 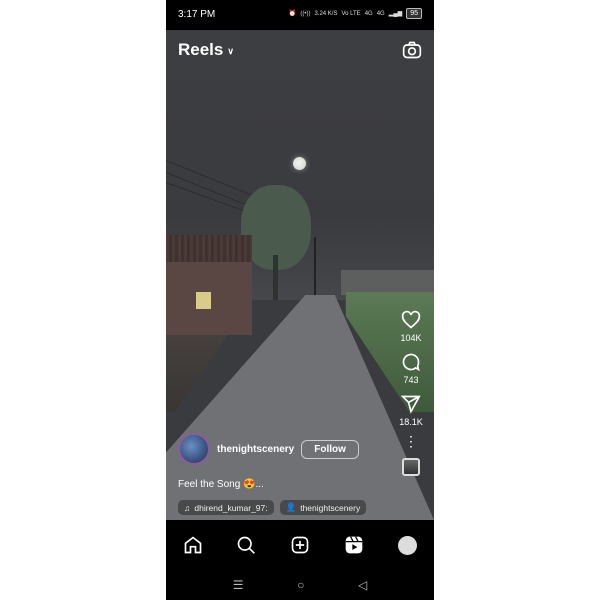 I want to click on comment-count: 743, so click(x=411, y=380).